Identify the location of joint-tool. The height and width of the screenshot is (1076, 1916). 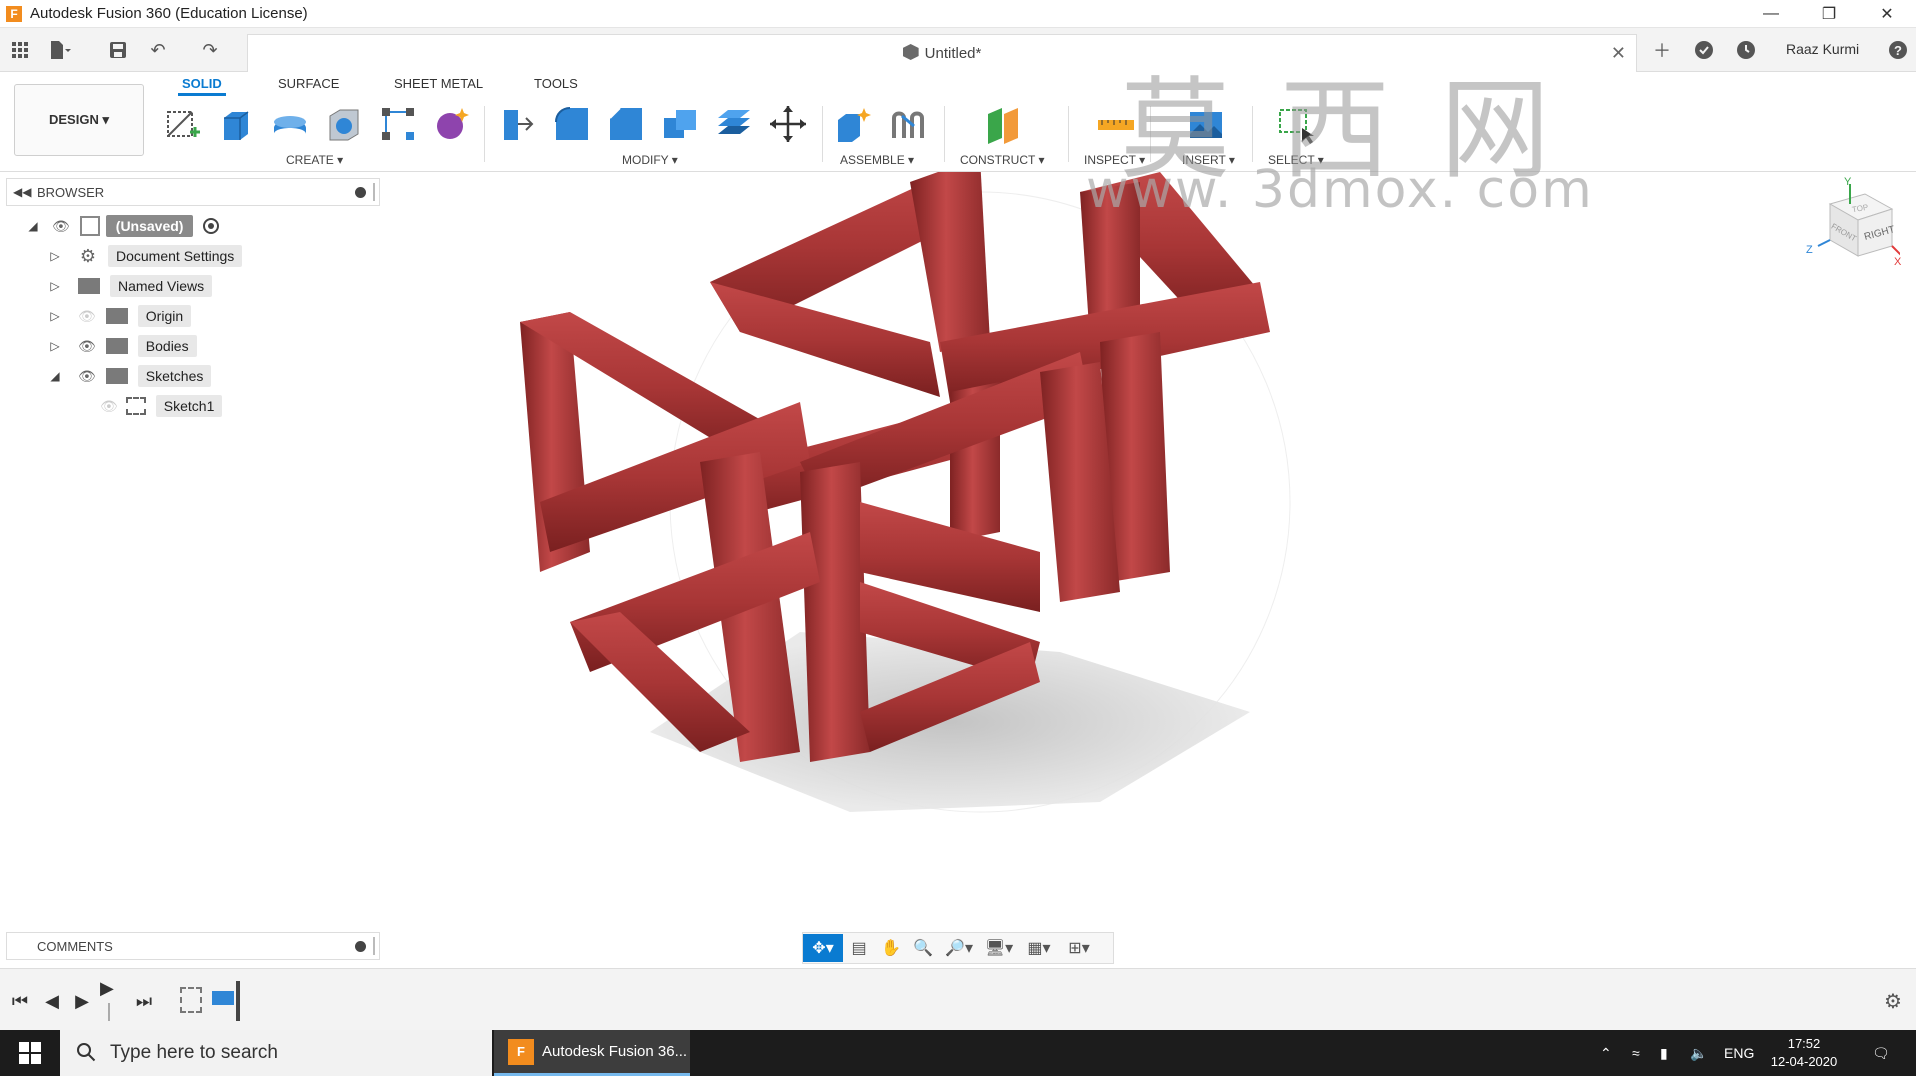
(908, 124).